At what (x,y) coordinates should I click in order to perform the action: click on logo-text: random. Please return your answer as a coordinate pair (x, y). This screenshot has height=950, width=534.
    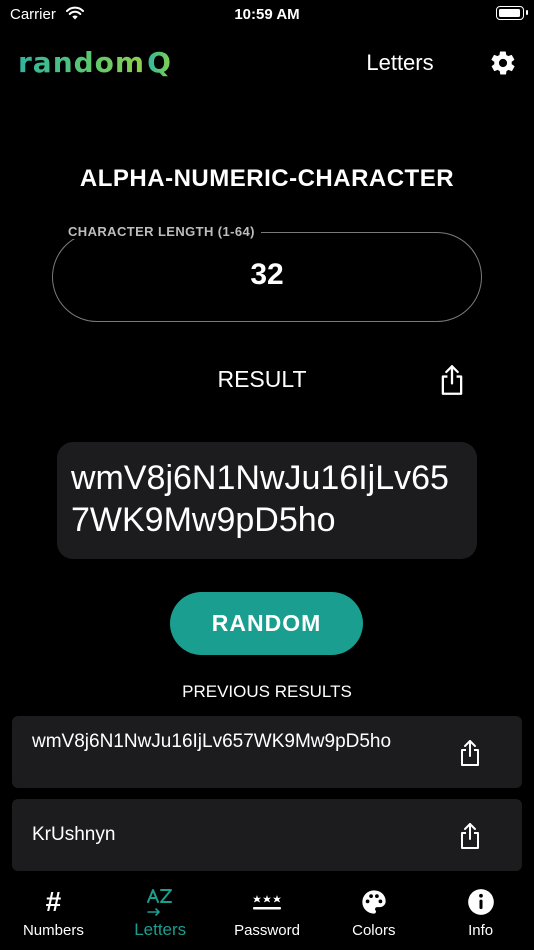
    Looking at the image, I should click on (82, 62).